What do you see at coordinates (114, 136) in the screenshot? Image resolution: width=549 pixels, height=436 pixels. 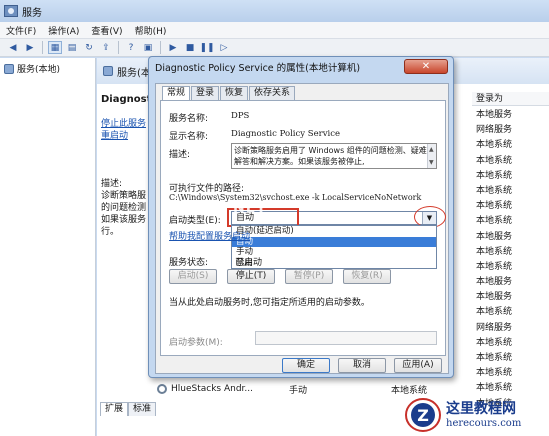 I see `restart-service-link: 重启动` at bounding box center [114, 136].